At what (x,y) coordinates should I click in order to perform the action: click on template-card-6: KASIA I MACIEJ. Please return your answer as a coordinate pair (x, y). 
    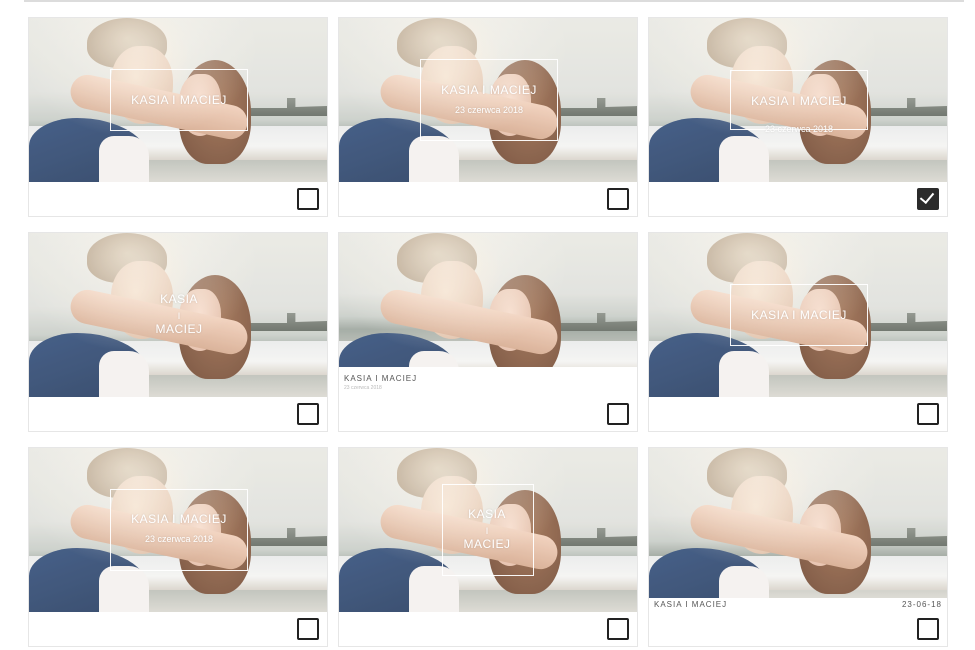
    Looking at the image, I should click on (798, 332).